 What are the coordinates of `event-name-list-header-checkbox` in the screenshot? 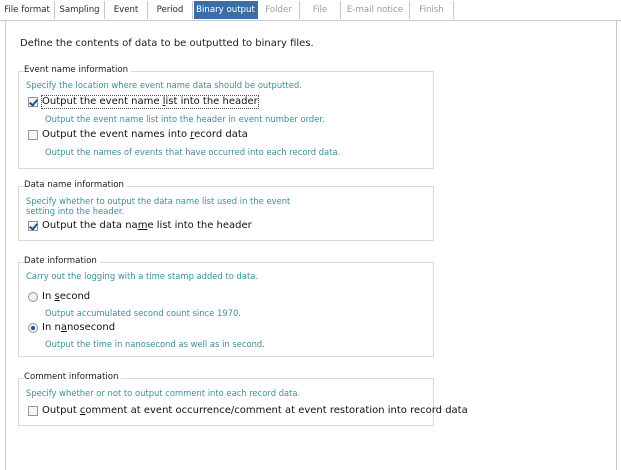 It's located at (33, 102).